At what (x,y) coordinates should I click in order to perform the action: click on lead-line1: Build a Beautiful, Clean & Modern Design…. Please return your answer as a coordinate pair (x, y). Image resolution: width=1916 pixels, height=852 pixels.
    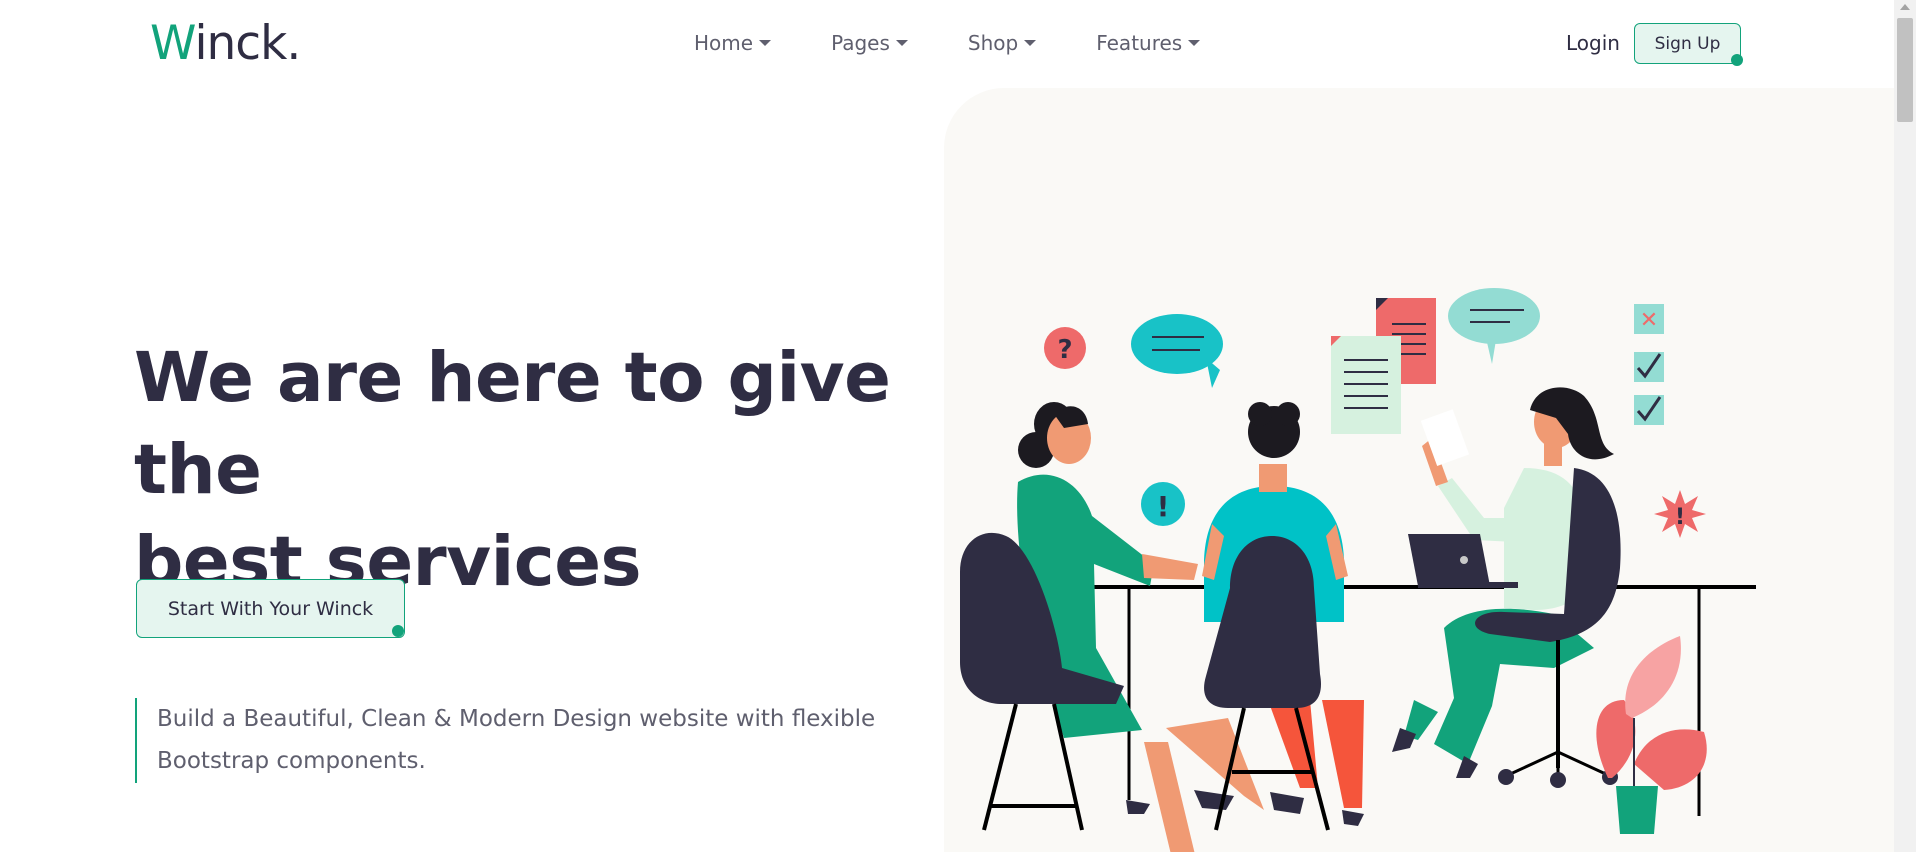
    Looking at the image, I should click on (516, 719).